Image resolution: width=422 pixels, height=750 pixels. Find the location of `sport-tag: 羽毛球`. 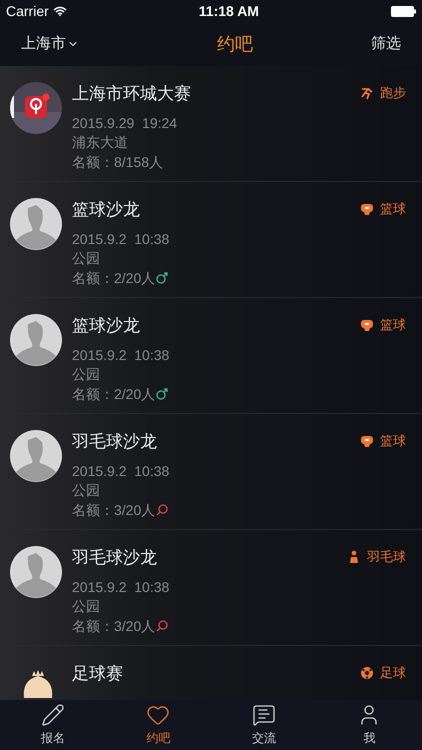

sport-tag: 羽毛球 is located at coordinates (386, 557).